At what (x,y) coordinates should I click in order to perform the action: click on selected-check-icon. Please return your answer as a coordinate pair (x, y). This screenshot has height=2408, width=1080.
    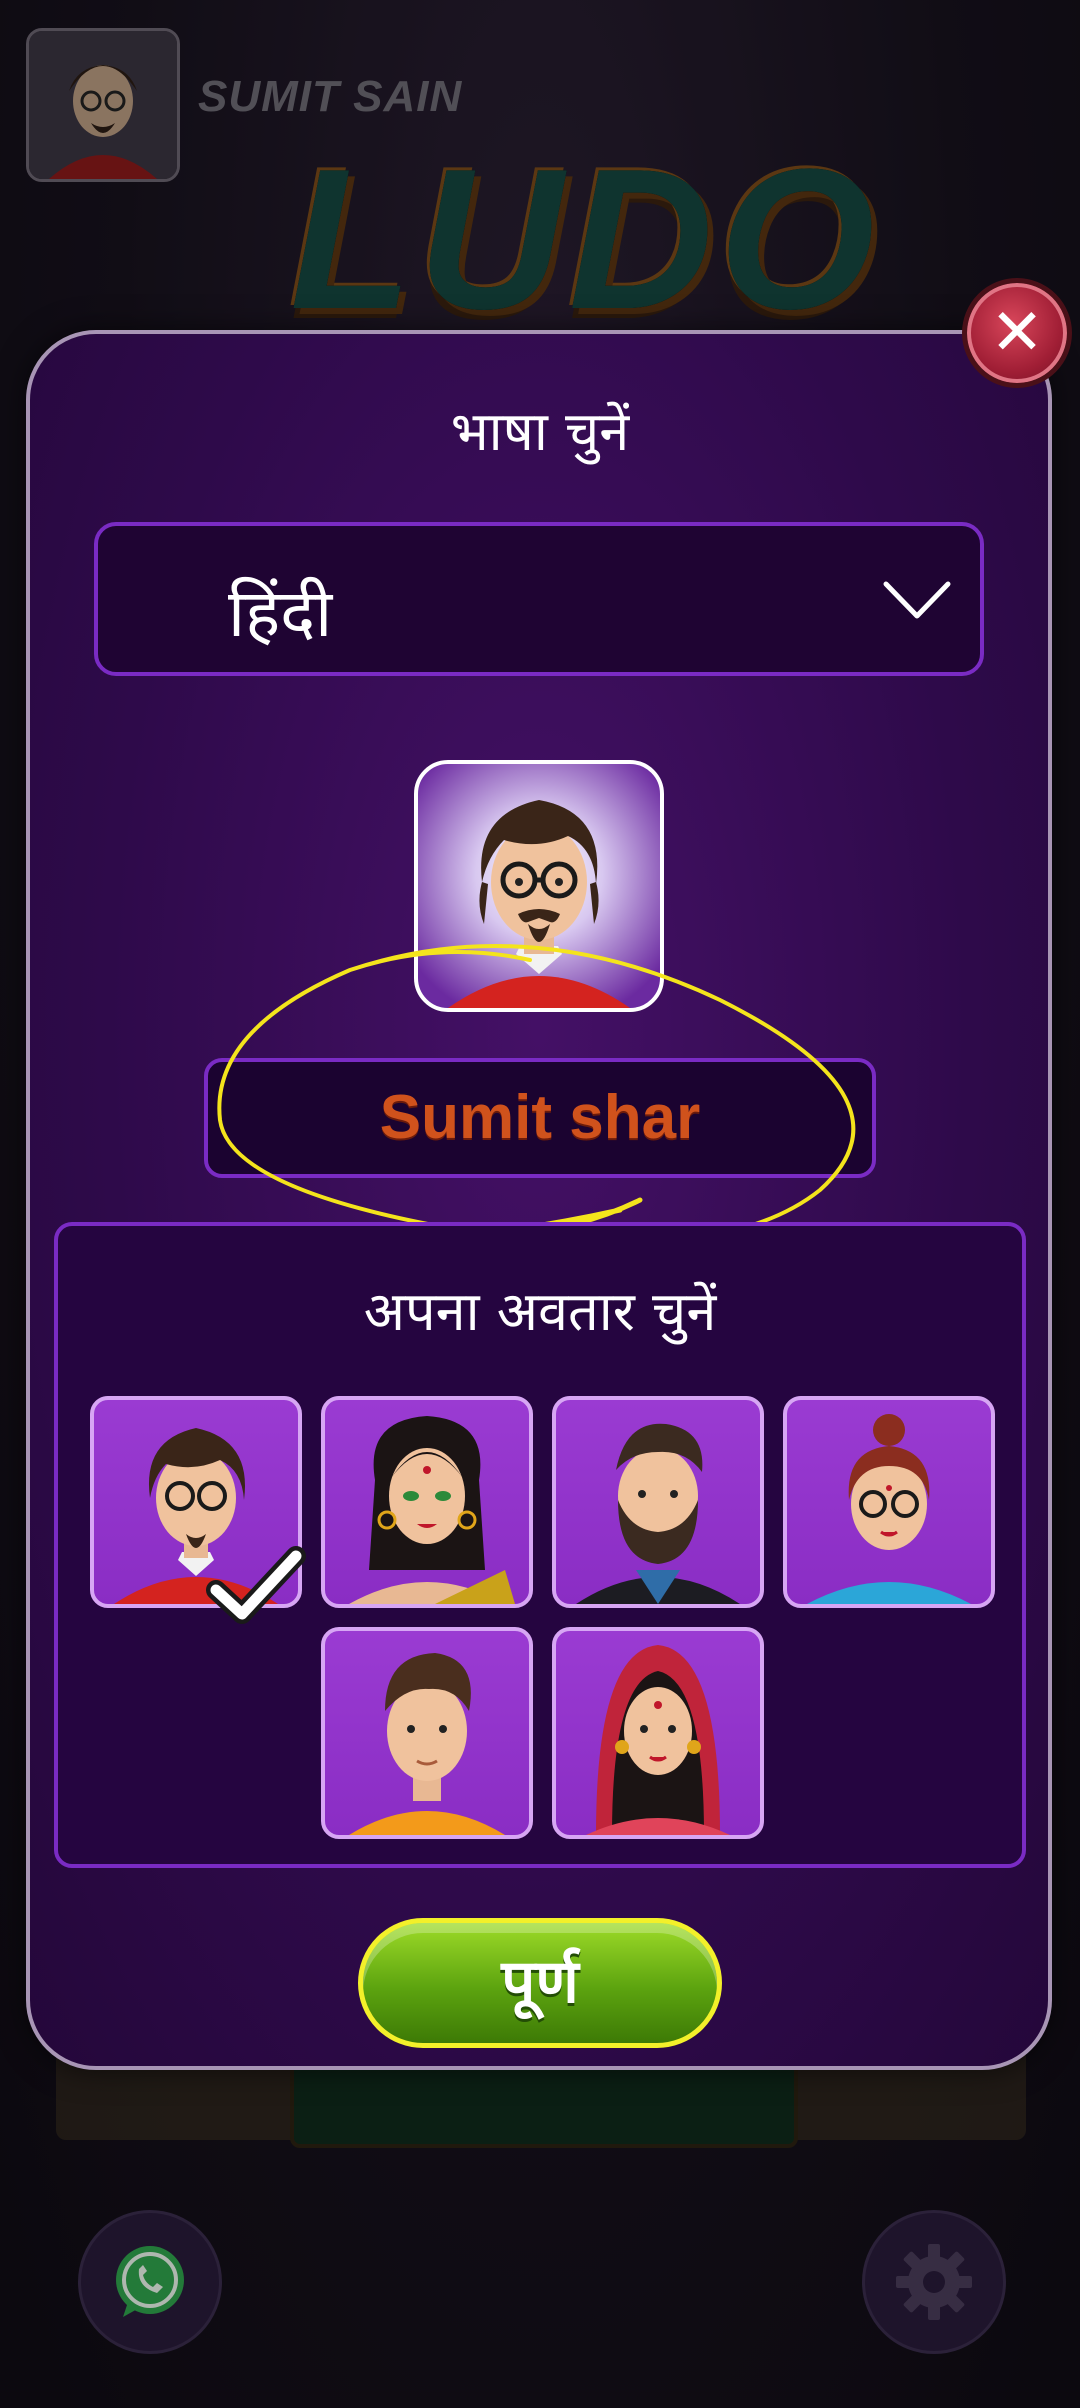
    Looking at the image, I should click on (256, 1585).